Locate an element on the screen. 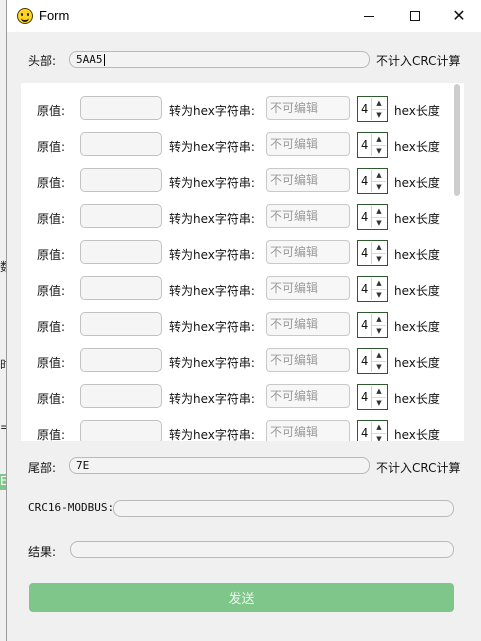 The height and width of the screenshot is (641, 481). result-label: 结果: is located at coordinates (42, 552).